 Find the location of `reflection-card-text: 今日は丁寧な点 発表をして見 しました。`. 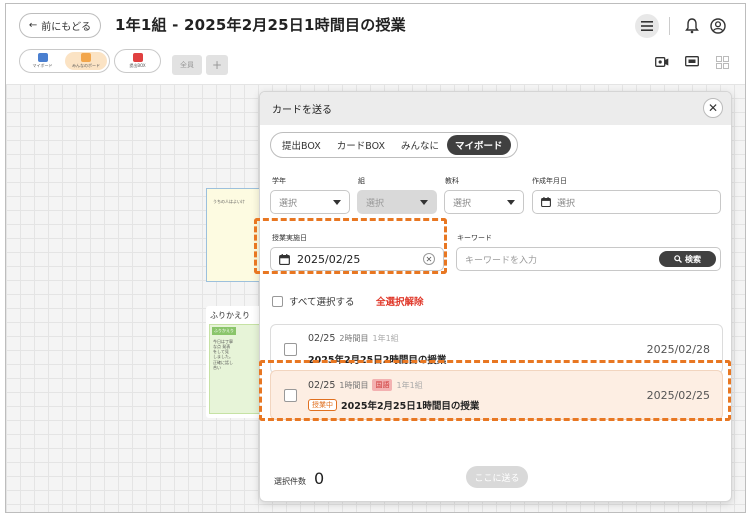

reflection-card-text: 今日は丁寧な点 発表をして見 しました。 is located at coordinates (223, 349).